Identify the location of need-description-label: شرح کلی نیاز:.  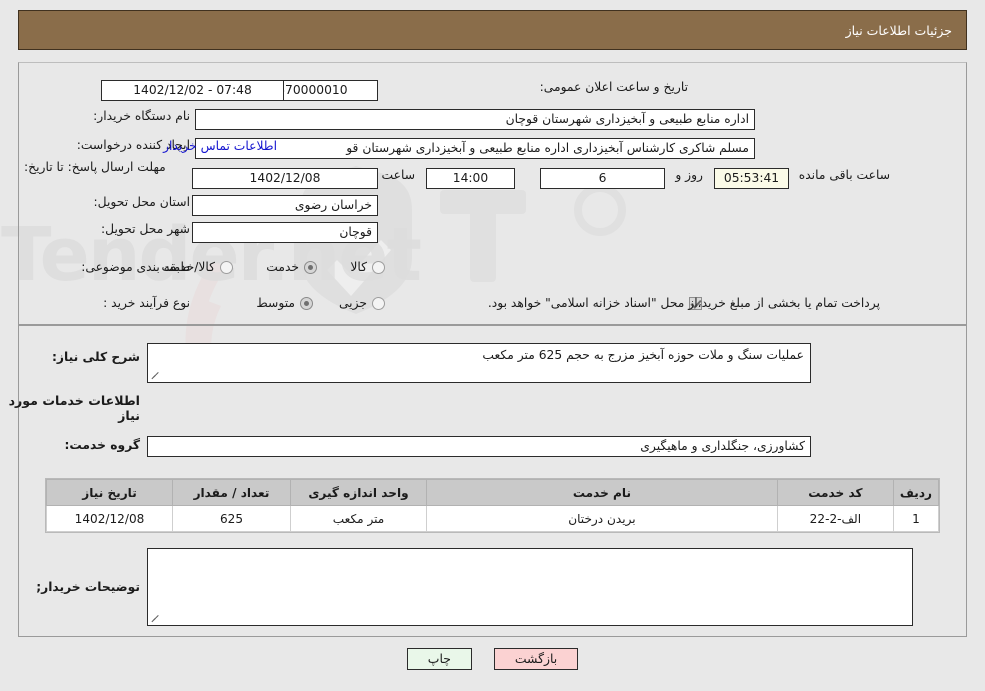
(95, 357).